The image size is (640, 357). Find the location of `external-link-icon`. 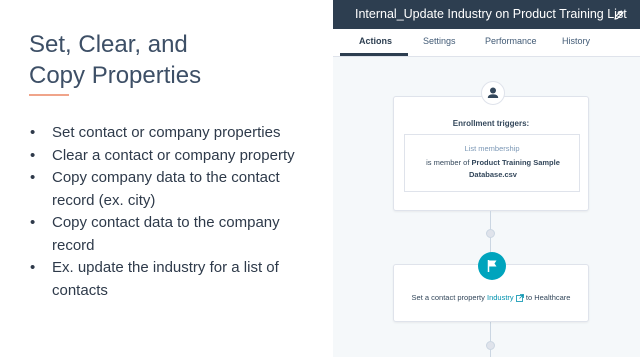

external-link-icon is located at coordinates (519, 298).